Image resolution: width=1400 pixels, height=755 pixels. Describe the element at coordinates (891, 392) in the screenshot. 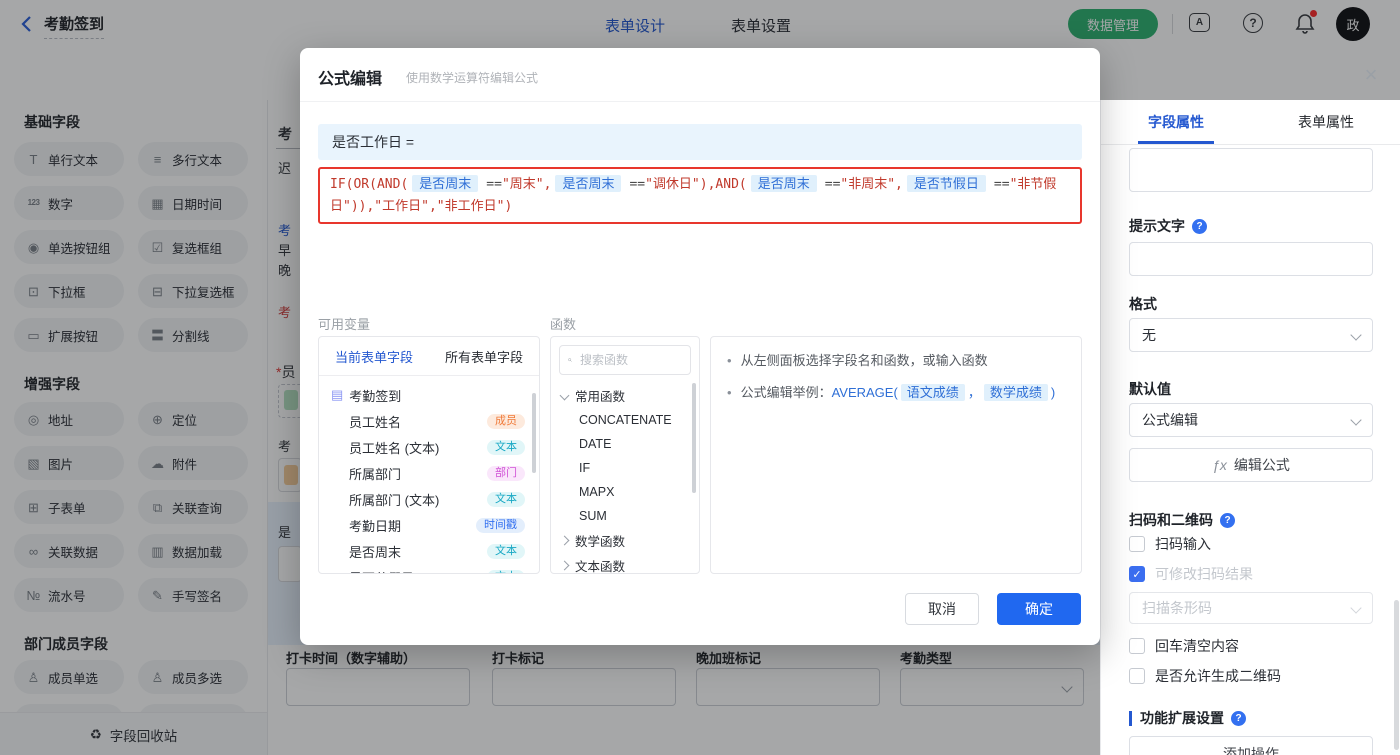

I see `tip-line-example: • 公式编辑举例：AVERAGE(语文成绩，数学成绩)` at that location.